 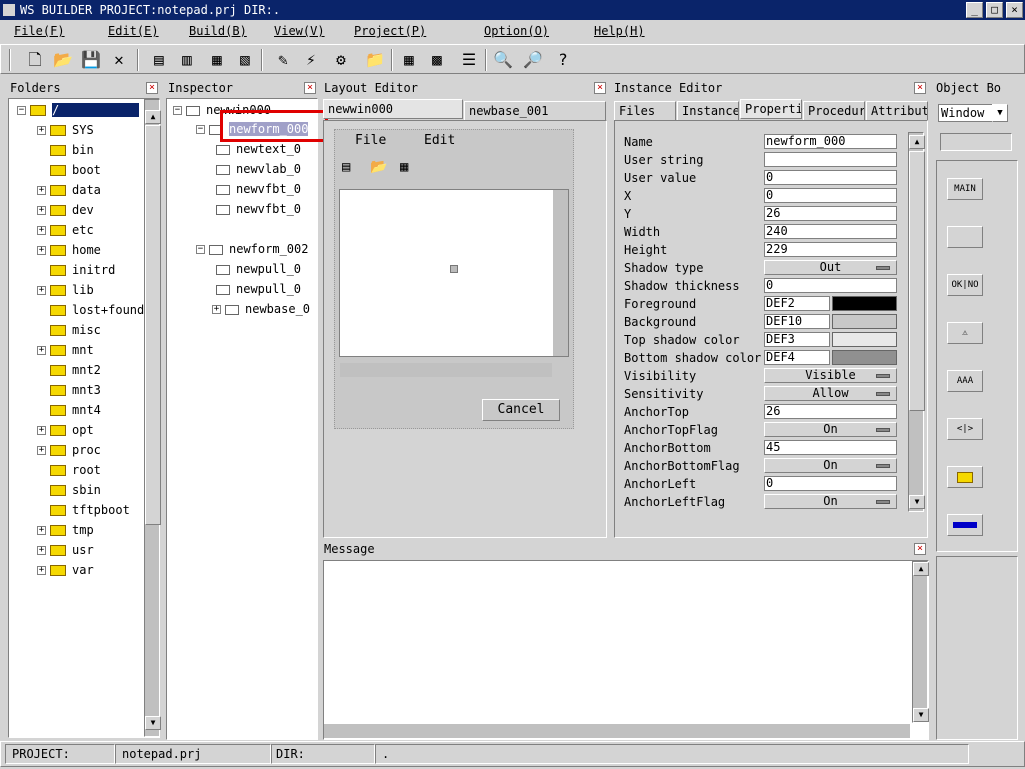 I want to click on instance-tab: Files, so click(x=645, y=111).